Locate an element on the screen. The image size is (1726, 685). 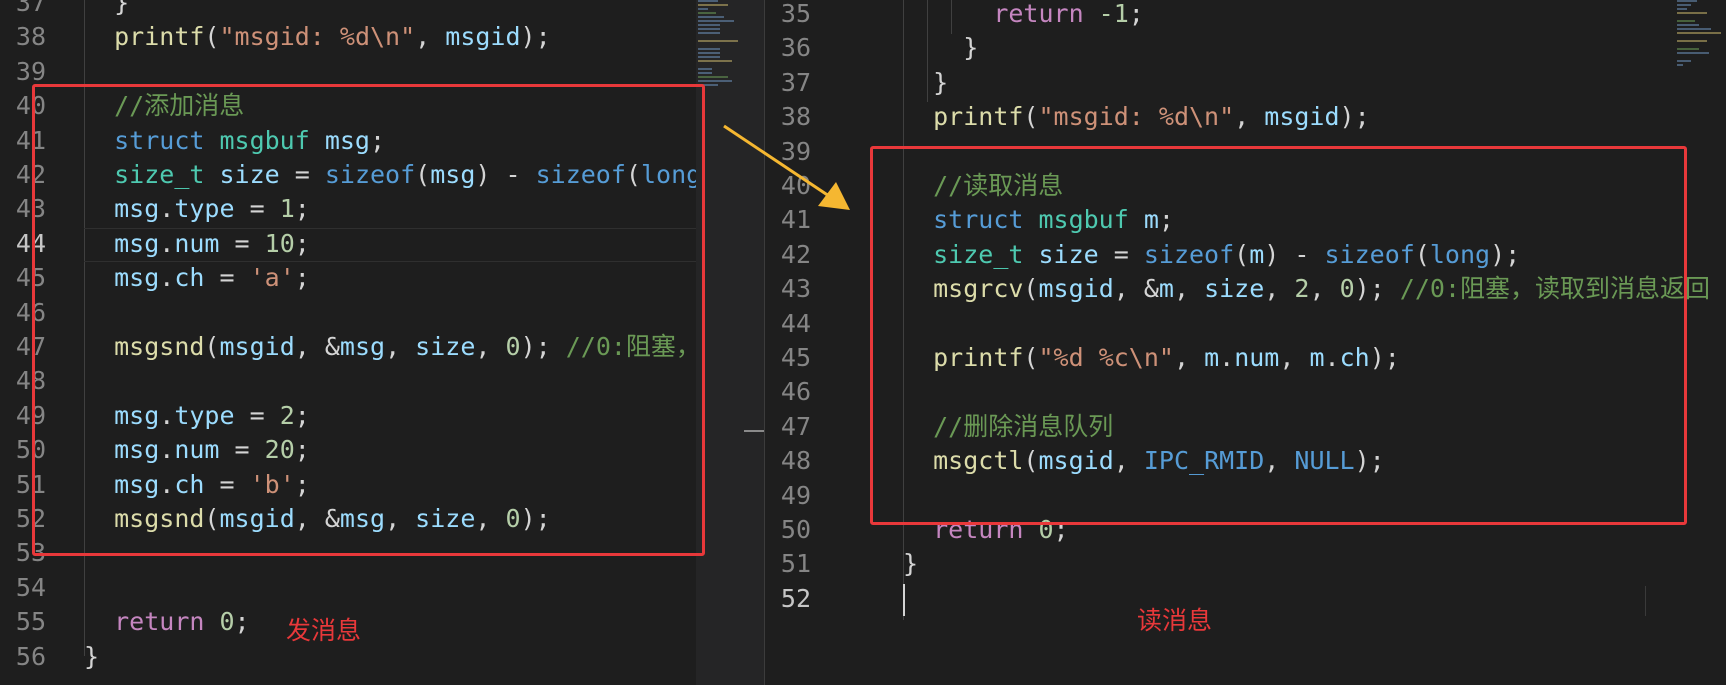
line-number: 44 is located at coordinates (795, 323).